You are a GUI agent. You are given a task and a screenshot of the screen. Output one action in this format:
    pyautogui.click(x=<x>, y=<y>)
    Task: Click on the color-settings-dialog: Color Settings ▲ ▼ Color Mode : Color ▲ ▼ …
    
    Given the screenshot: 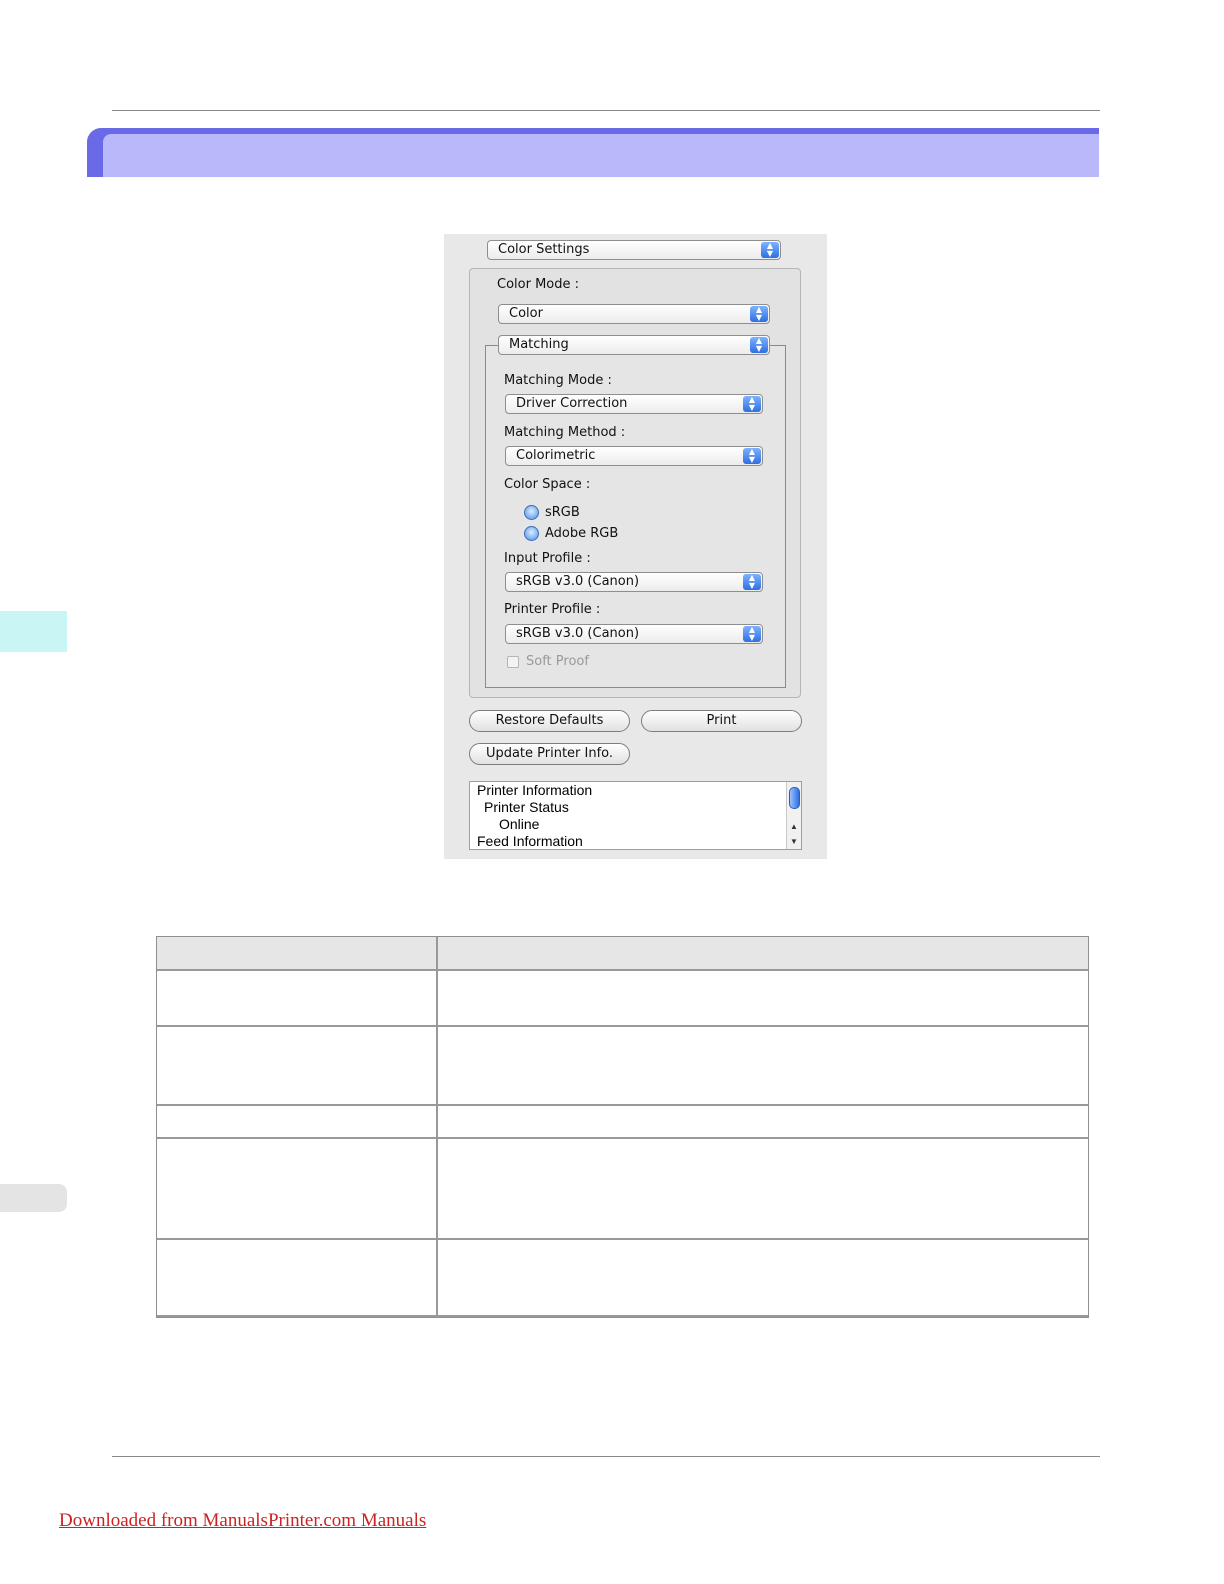 What is the action you would take?
    pyautogui.click(x=635, y=546)
    